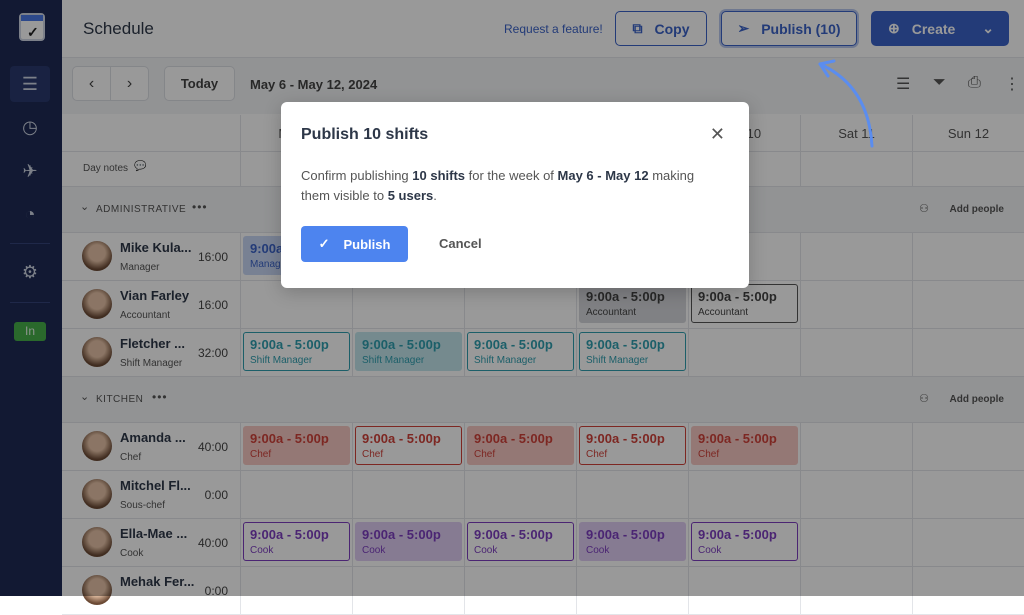 This screenshot has height=615, width=1024. I want to click on cancel-button: Cancel, so click(460, 243).